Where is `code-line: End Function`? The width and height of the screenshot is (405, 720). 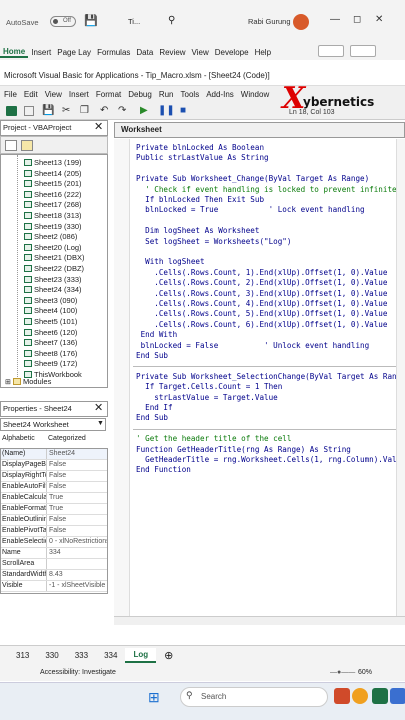
code-line: End Function is located at coordinates (163, 470).